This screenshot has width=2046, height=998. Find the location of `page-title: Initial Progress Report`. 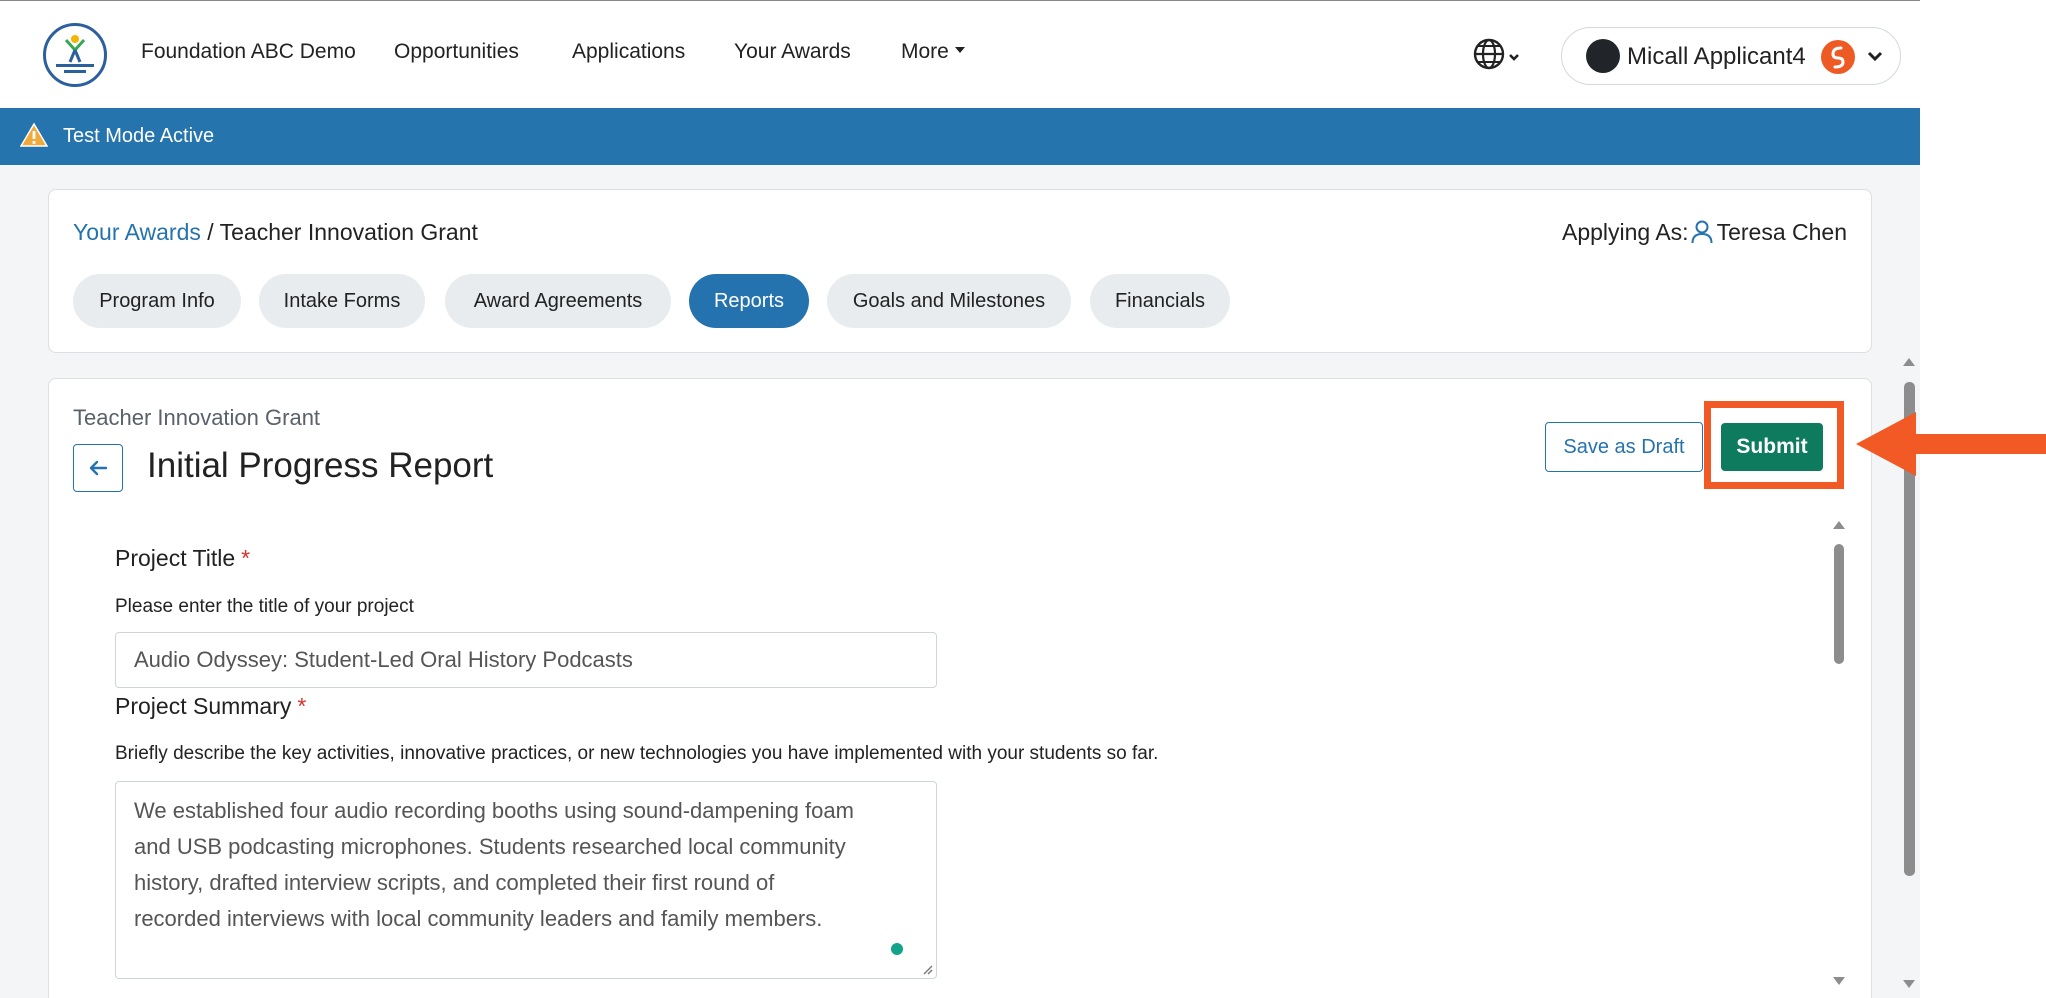

page-title: Initial Progress Report is located at coordinates (320, 465).